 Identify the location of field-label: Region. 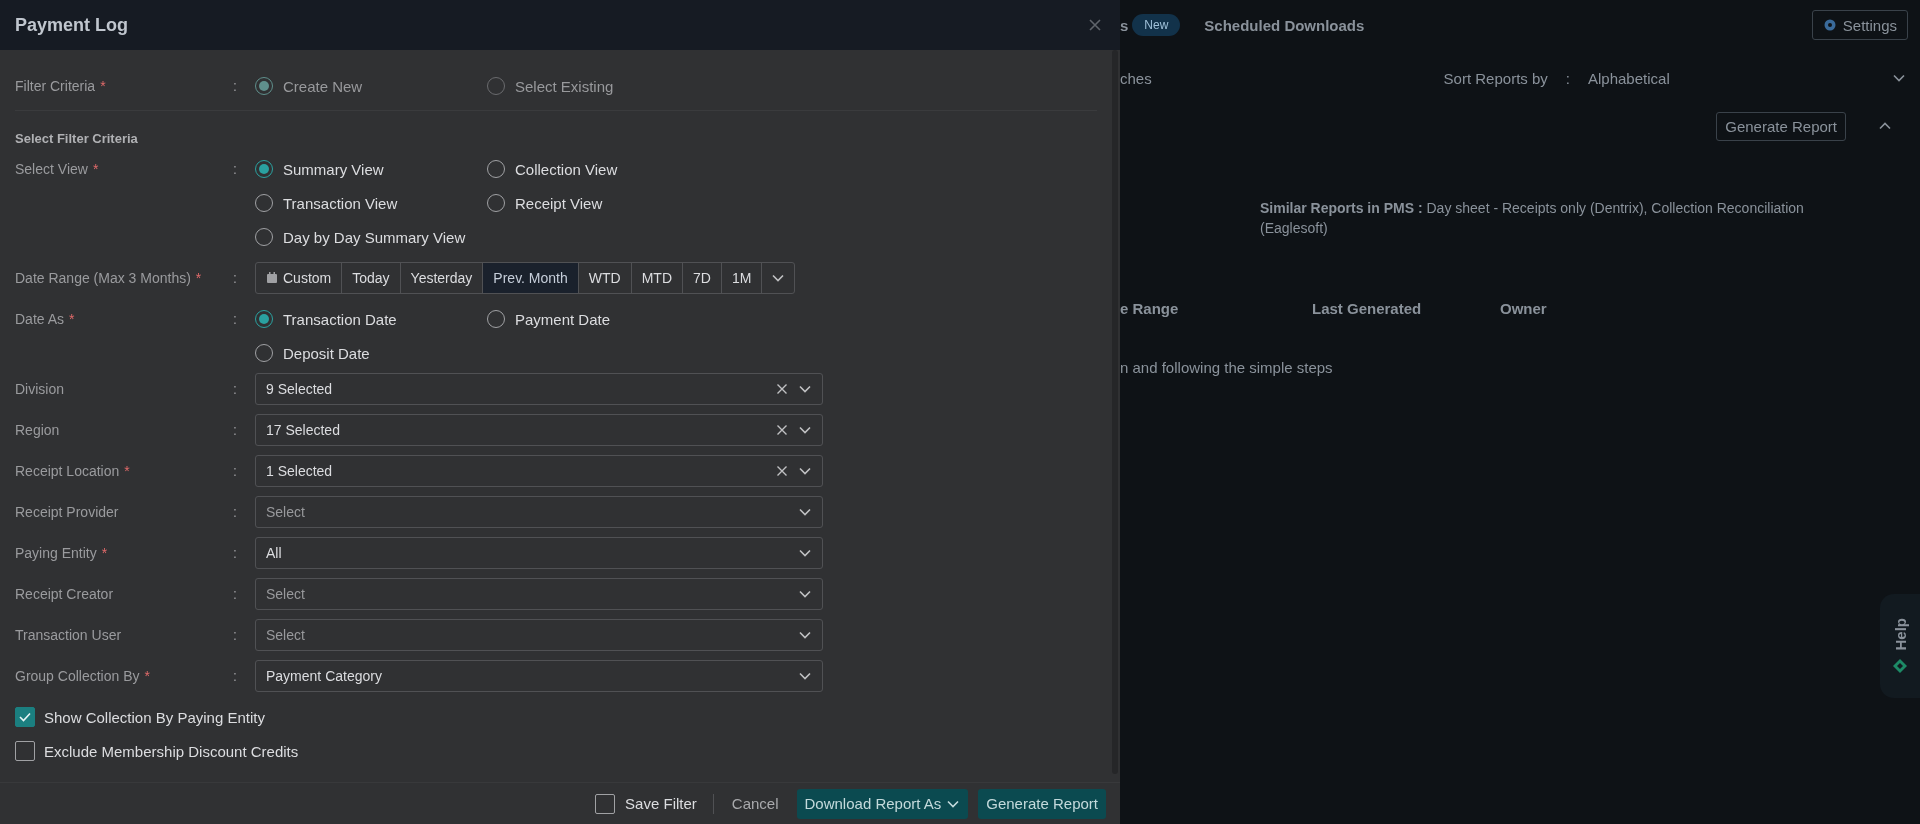
(37, 430).